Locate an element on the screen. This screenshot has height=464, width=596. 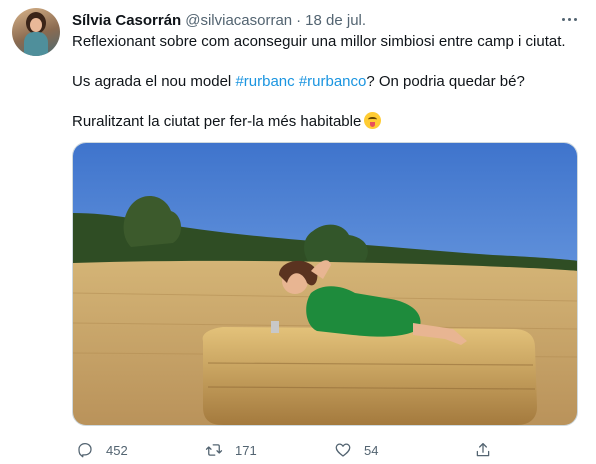
tweet-actions: 452 171 54 is located at coordinates (325, 450).